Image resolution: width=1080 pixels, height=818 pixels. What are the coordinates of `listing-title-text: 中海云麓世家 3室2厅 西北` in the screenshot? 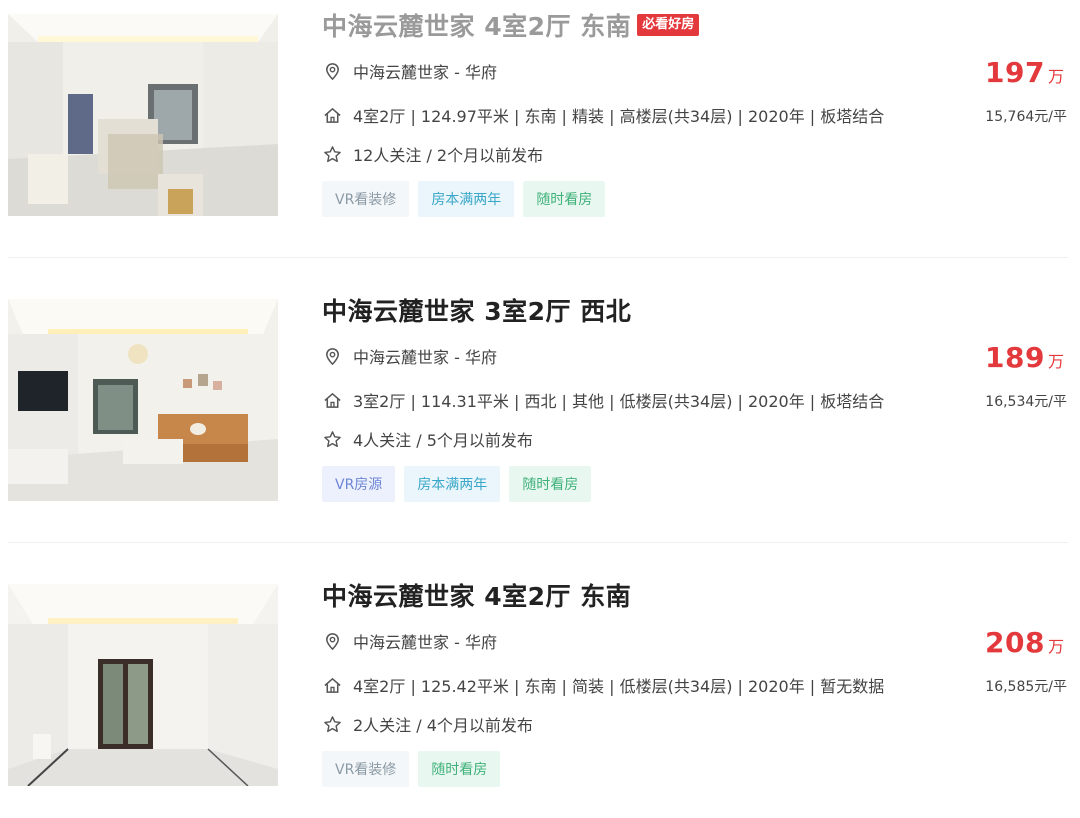 It's located at (476, 311).